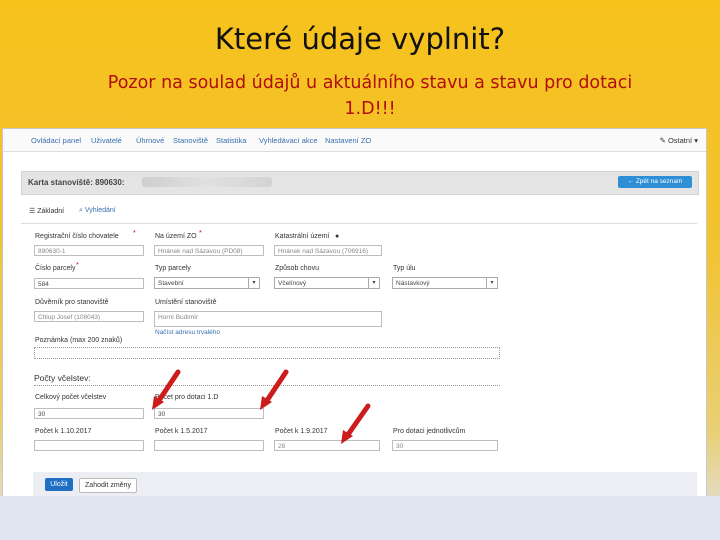  I want to click on reg-number-input: 890630-1, so click(89, 250).